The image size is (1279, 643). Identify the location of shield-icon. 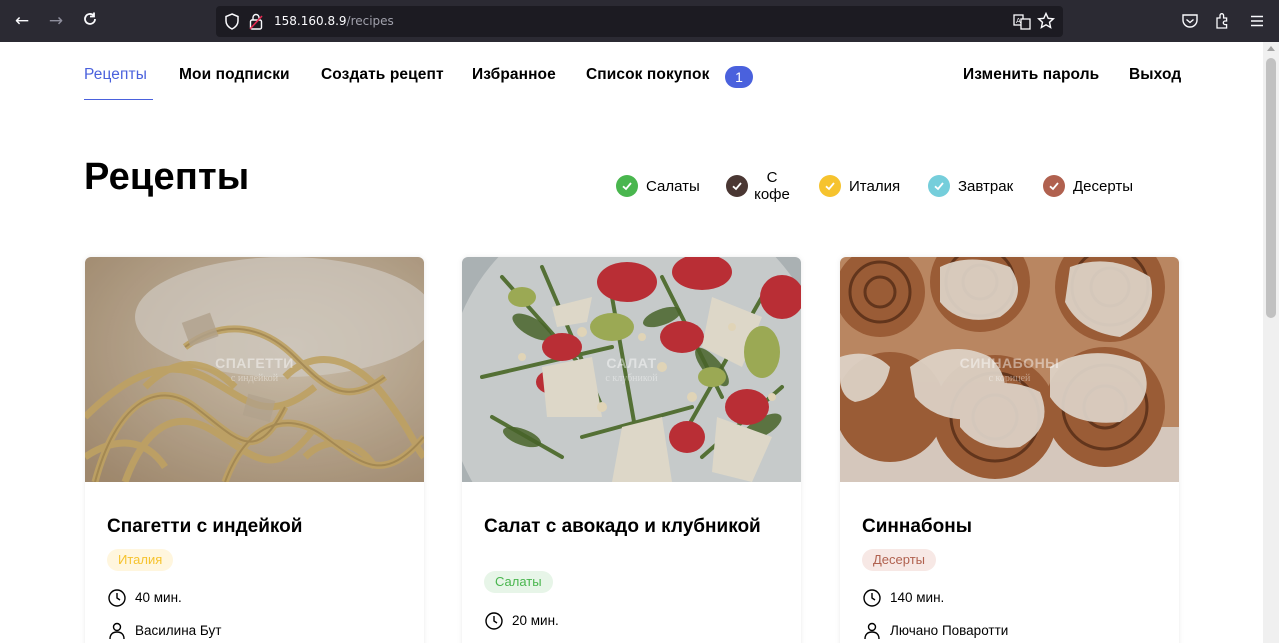
(232, 21).